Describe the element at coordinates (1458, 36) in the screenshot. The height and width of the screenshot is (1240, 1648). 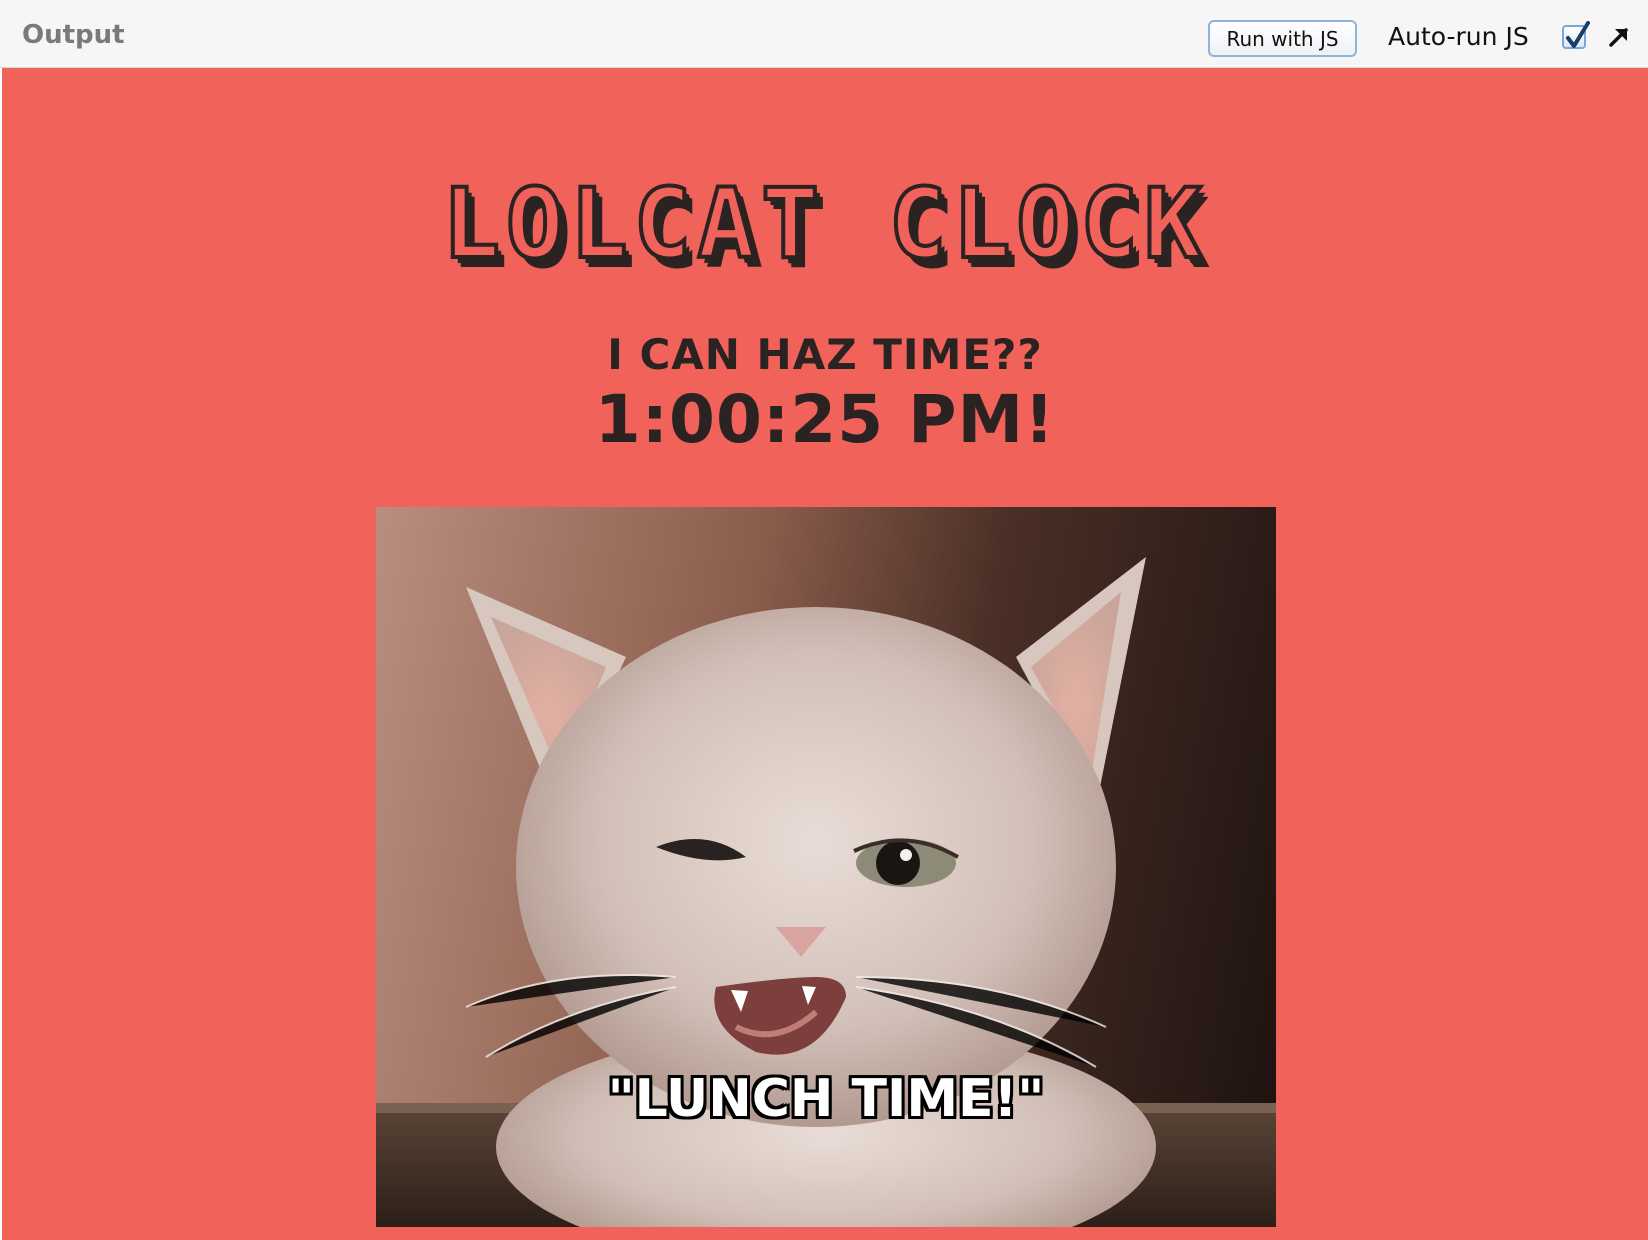
I see `autorun-label: Auto-run JS` at that location.